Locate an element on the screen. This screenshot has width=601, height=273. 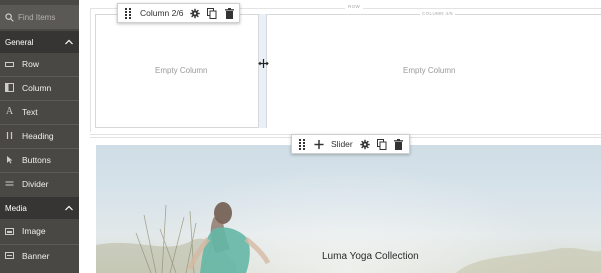
group-header-general: General is located at coordinates (39, 42).